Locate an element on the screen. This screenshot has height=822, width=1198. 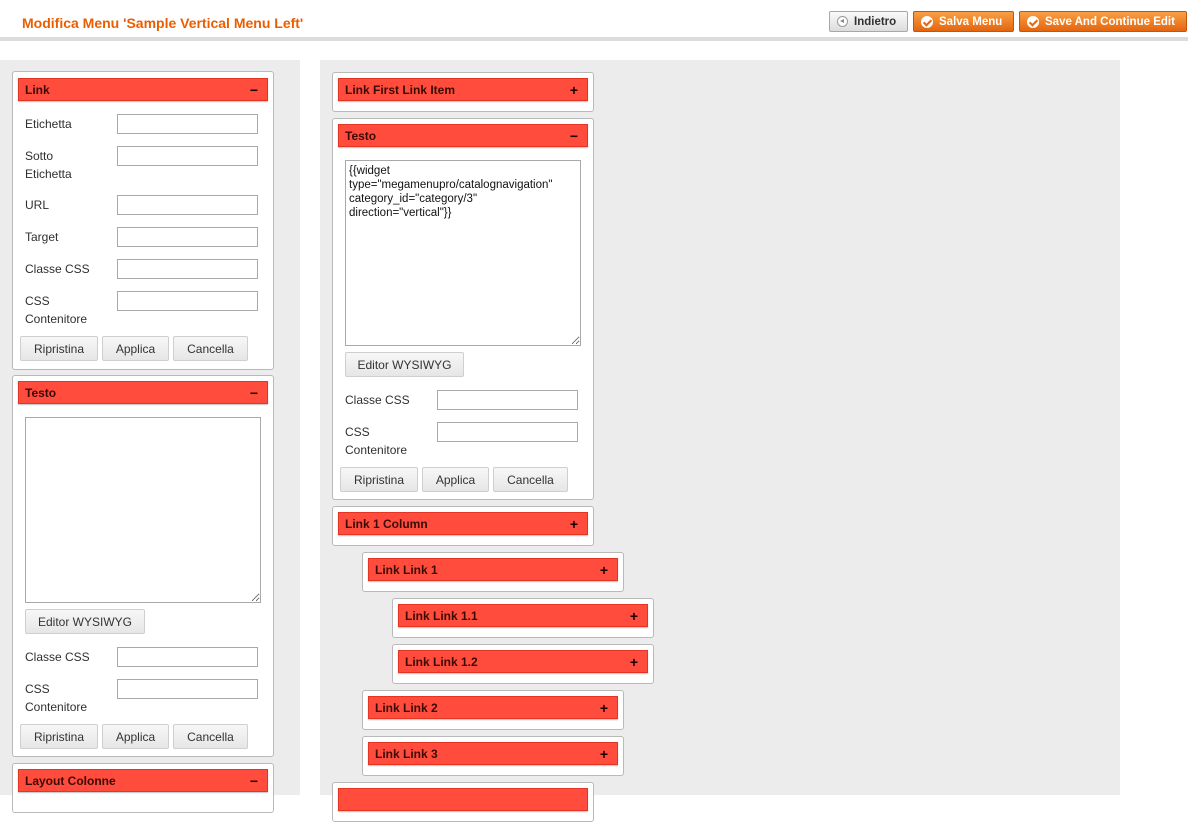
menu-item-title: Link 1 Column is located at coordinates (386, 523).